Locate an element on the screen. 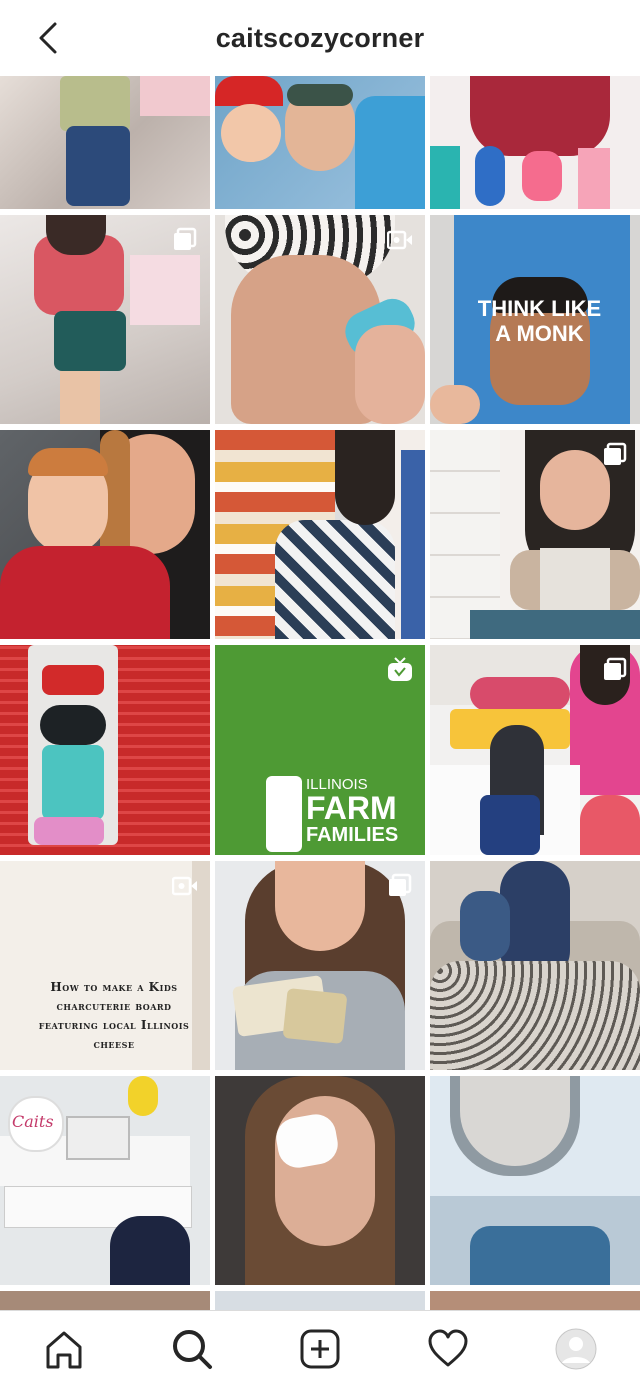 Image resolution: width=640 pixels, height=1387 pixels. nav-activity is located at coordinates (448, 1349).